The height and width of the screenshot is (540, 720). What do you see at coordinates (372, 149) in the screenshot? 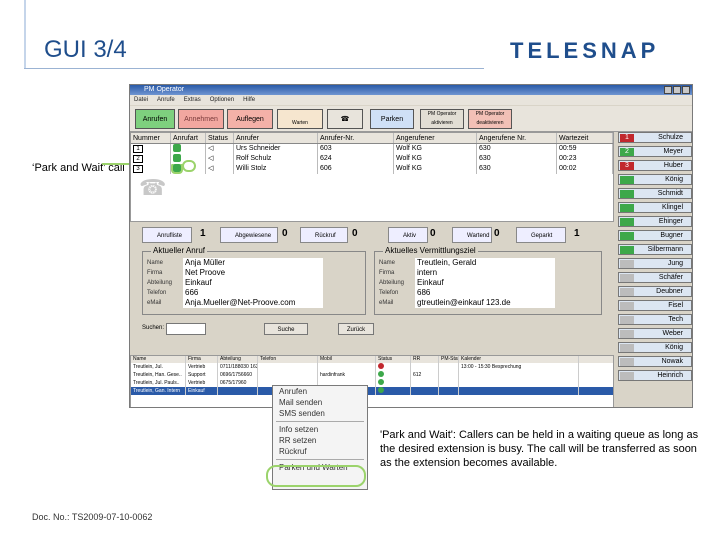
I see `table-row: 1 ◁ Urs Schneider 603 Wolf KG 630 00:59` at bounding box center [372, 149].